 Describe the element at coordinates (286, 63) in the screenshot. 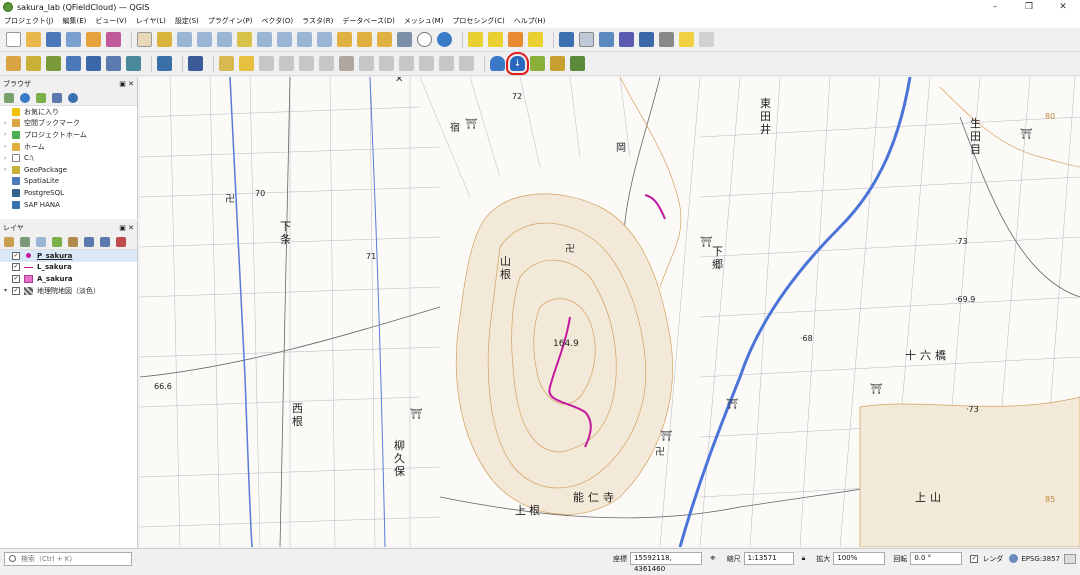

I see `digitize-icon` at that location.